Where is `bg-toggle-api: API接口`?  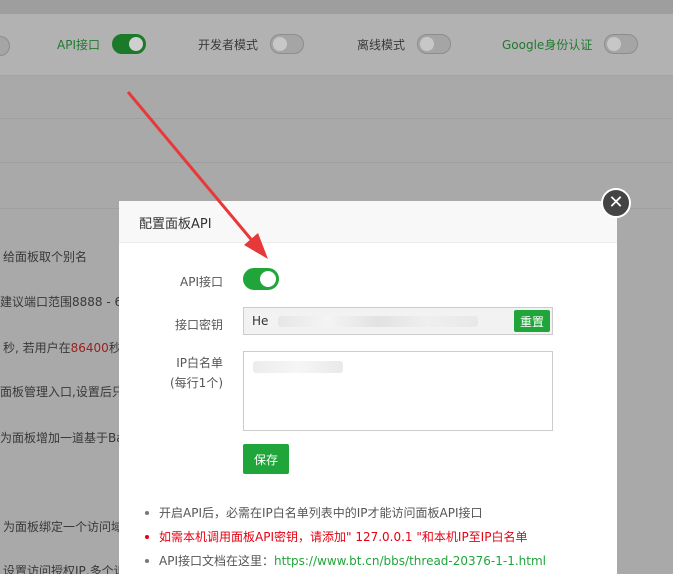
bg-toggle-api: API接口 is located at coordinates (101, 44).